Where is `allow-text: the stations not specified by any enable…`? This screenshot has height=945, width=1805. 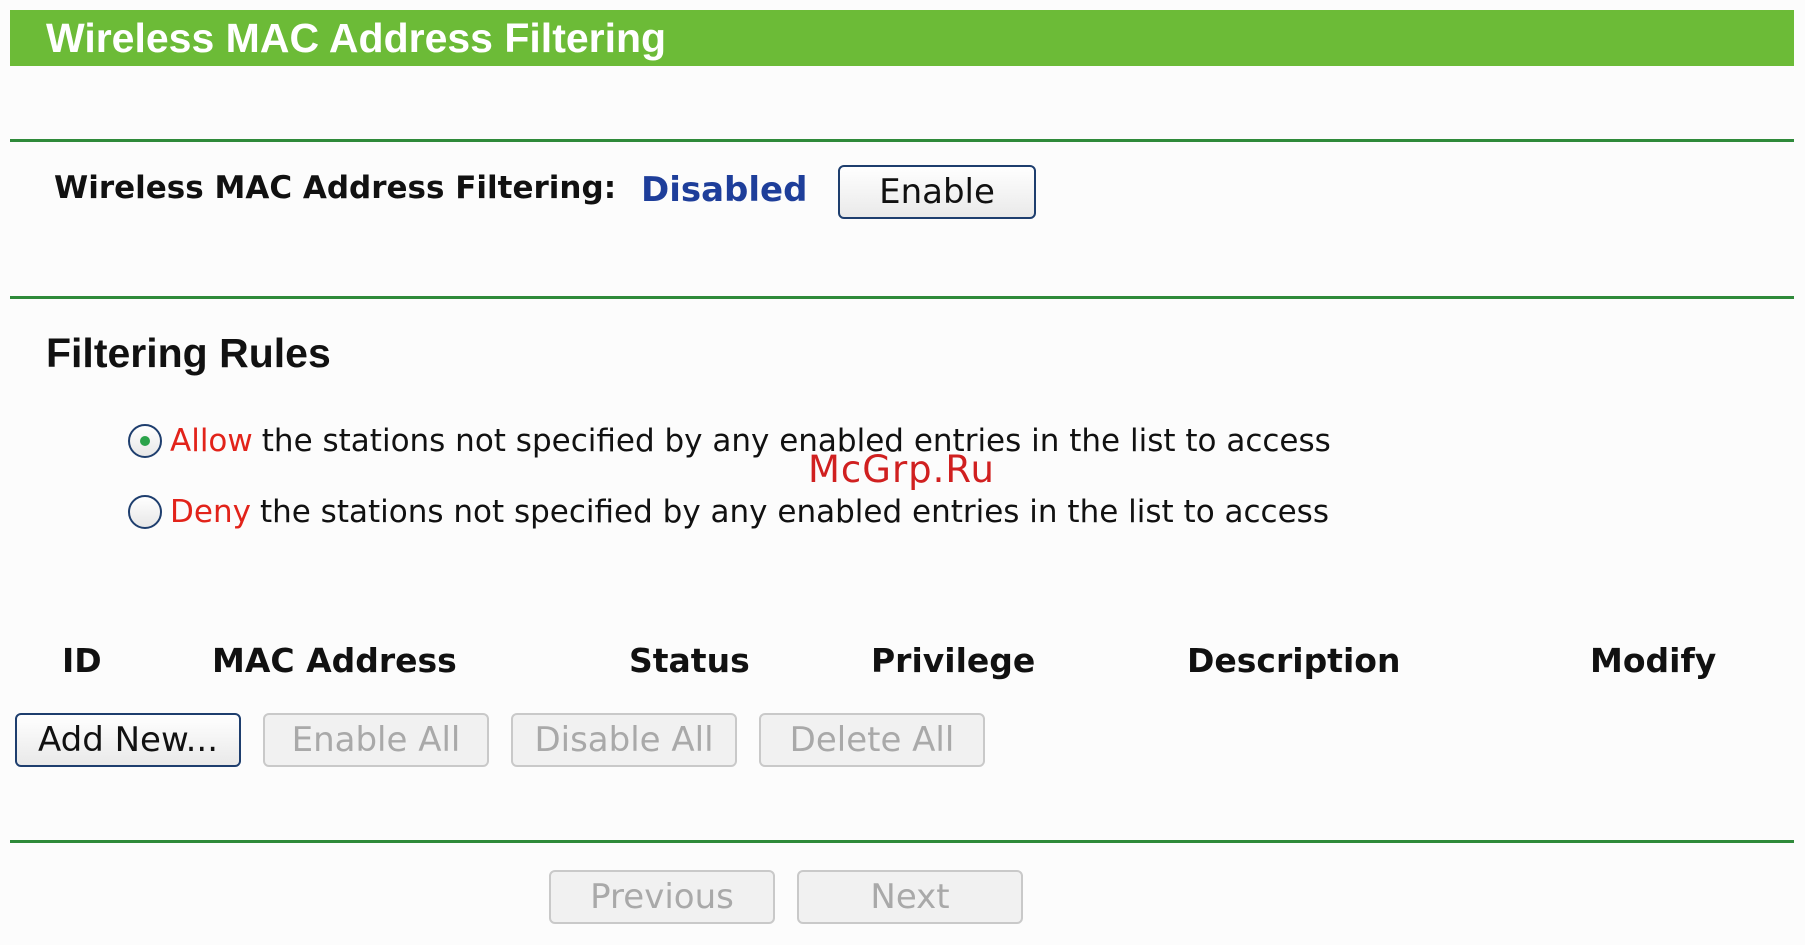
allow-text: the stations not specified by any enable… is located at coordinates (796, 441).